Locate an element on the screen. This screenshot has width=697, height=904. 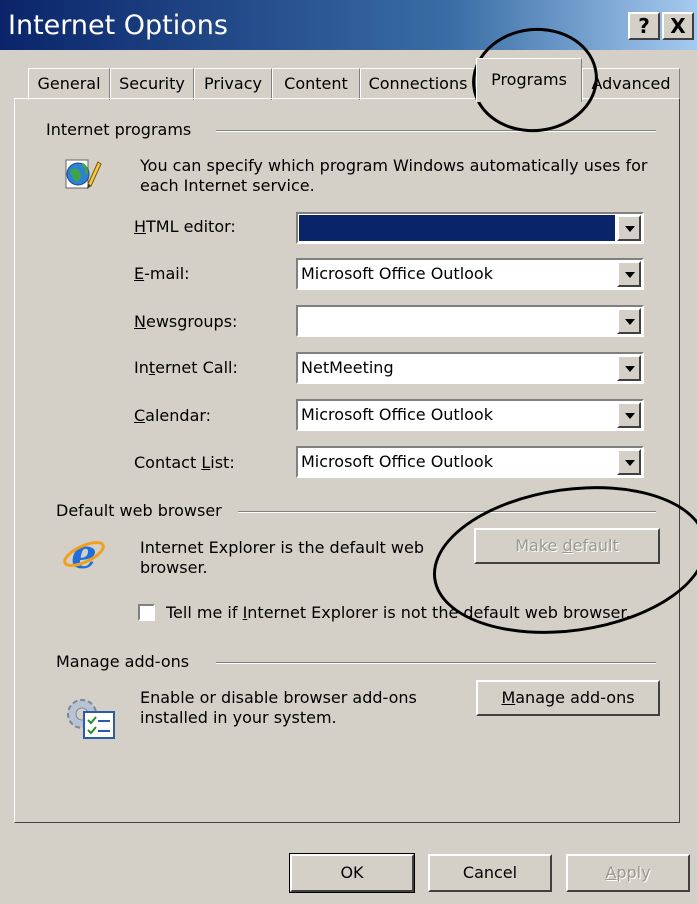
svg-text: e is located at coordinates (83, 554).